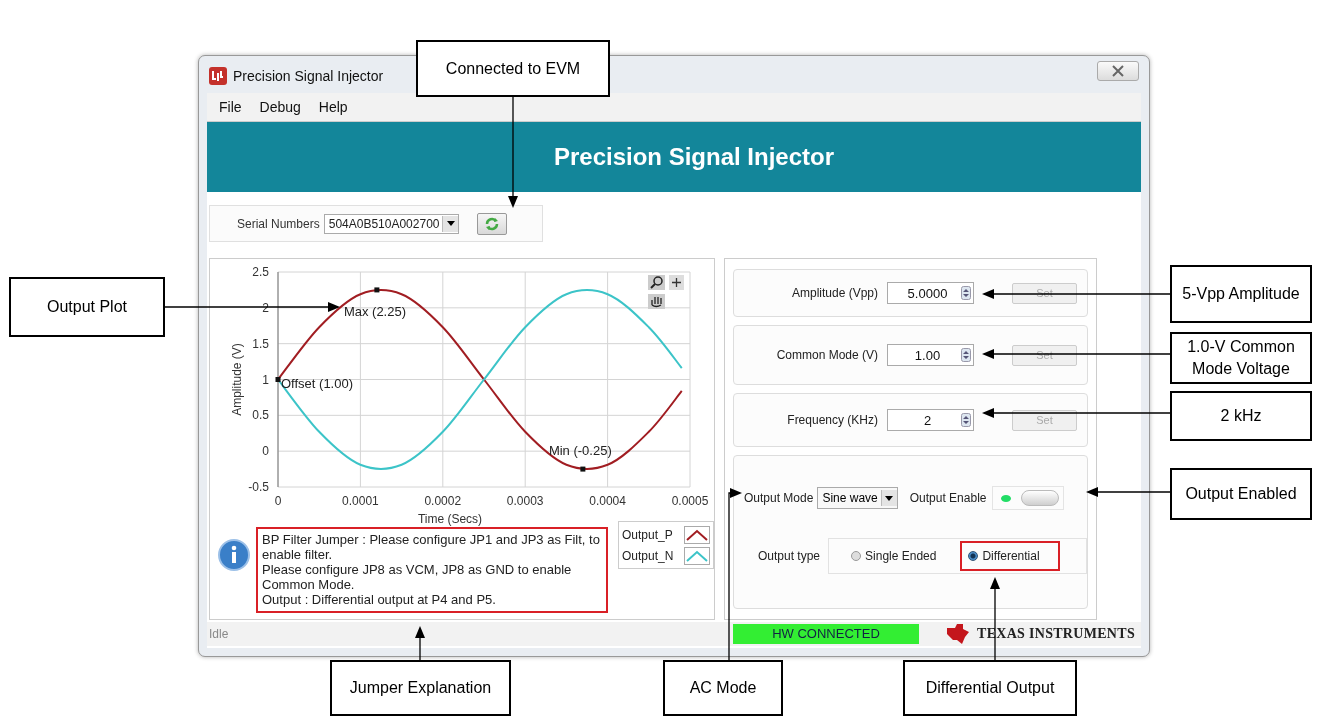 The width and height of the screenshot is (1327, 717). Describe the element at coordinates (374, 311) in the screenshot. I see `annotation-label: Max (2.25)` at that location.